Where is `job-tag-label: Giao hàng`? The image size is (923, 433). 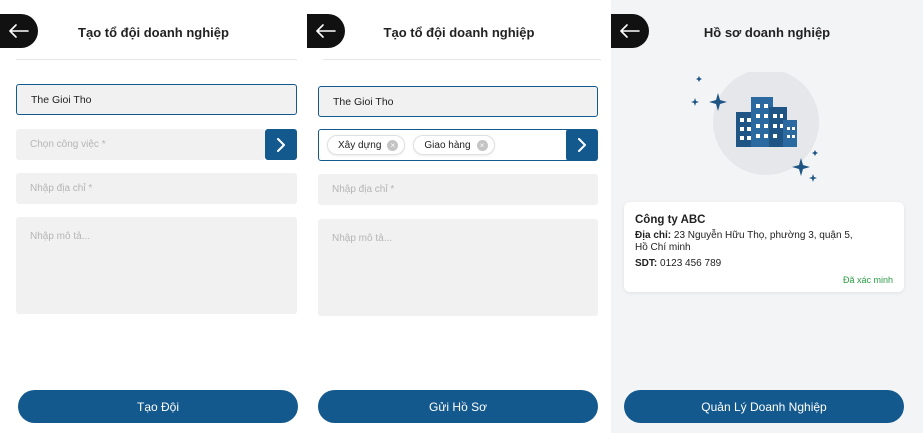
job-tag-label: Giao hàng is located at coordinates (447, 145).